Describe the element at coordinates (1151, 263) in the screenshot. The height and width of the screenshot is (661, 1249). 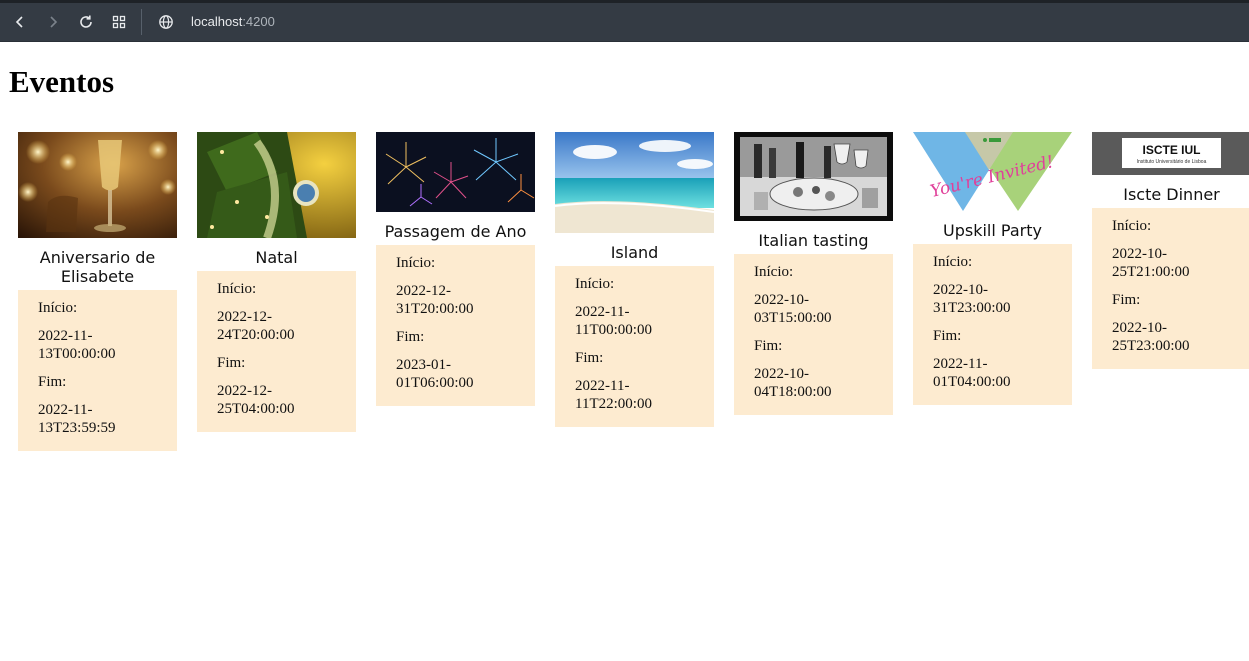
I see `start-value: 2022-10-25T21:00:00` at that location.